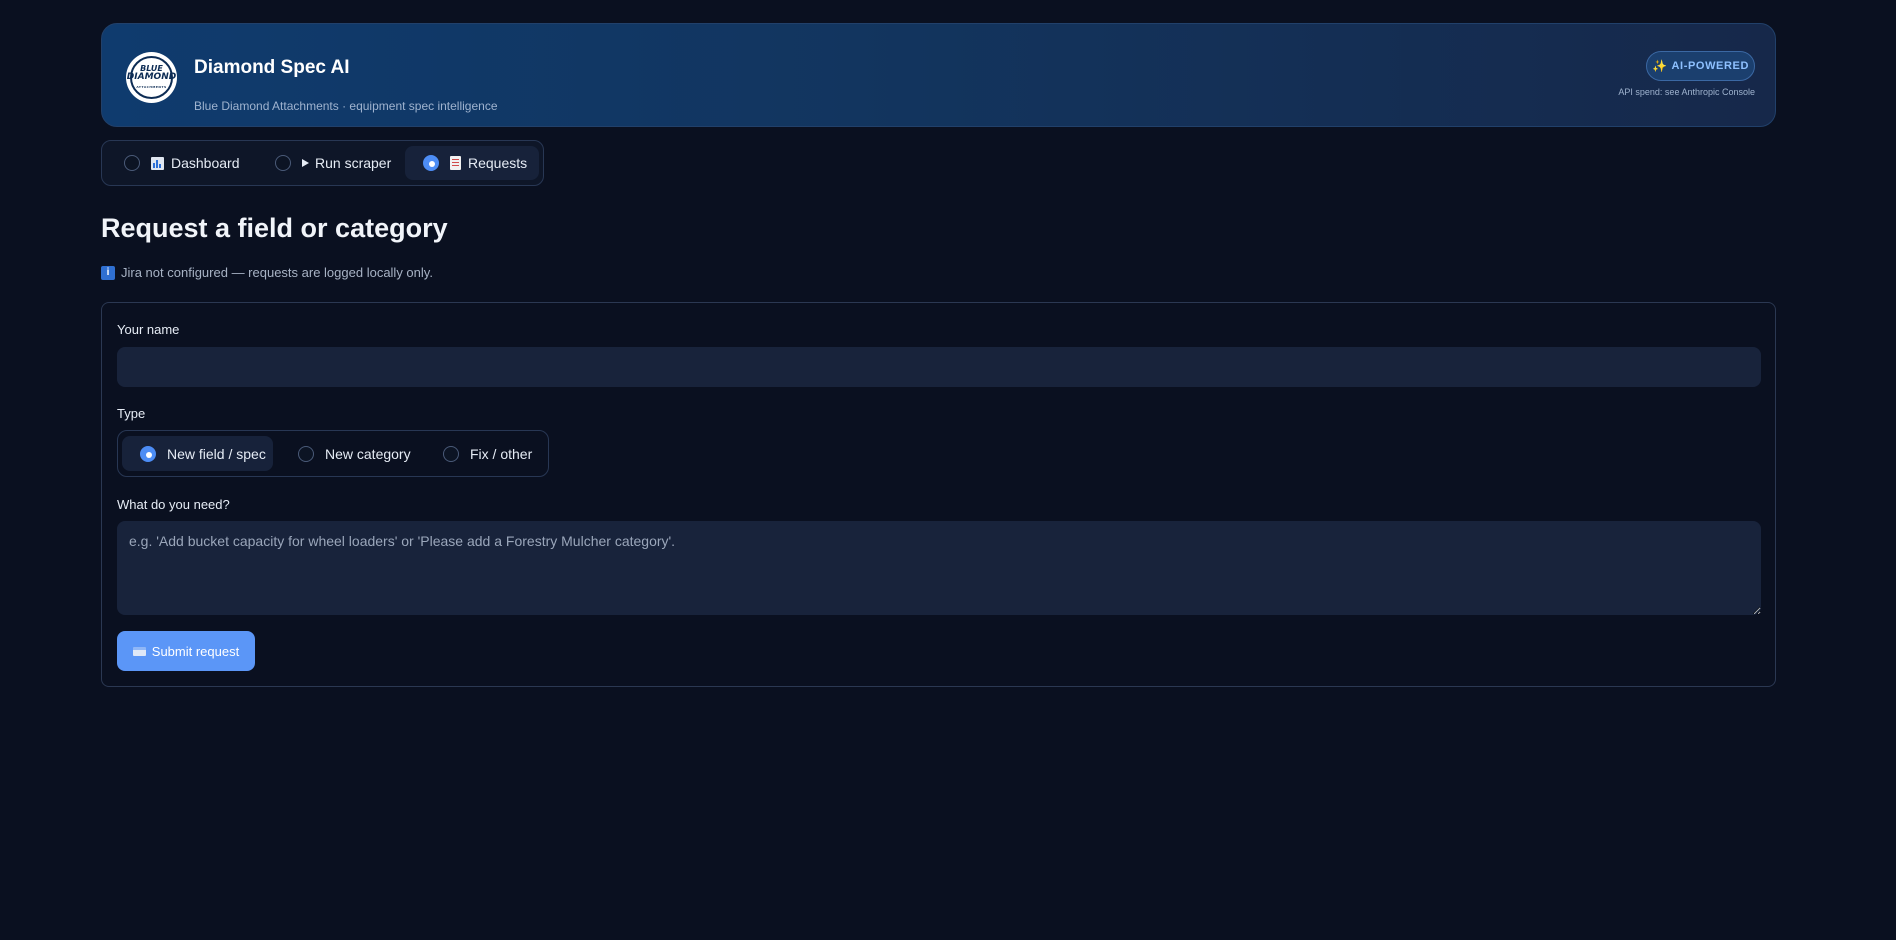 The width and height of the screenshot is (1896, 940). I want to click on type-label-new-category: New category, so click(368, 453).